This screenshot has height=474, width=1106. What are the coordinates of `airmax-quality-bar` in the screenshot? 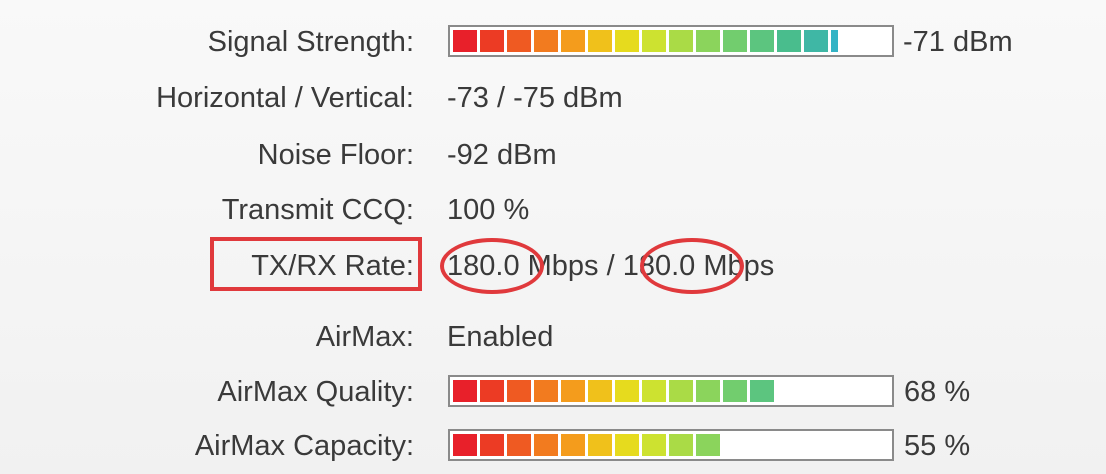 It's located at (671, 391).